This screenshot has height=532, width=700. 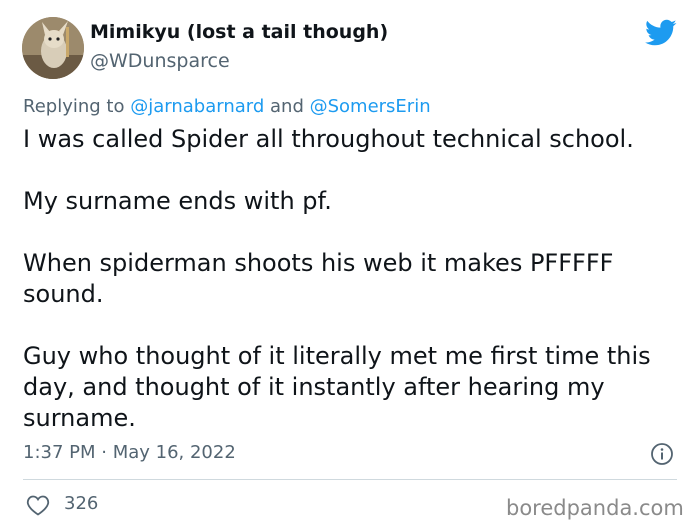 What do you see at coordinates (74, 106) in the screenshot?
I see `replying-prefix: Replying to` at bounding box center [74, 106].